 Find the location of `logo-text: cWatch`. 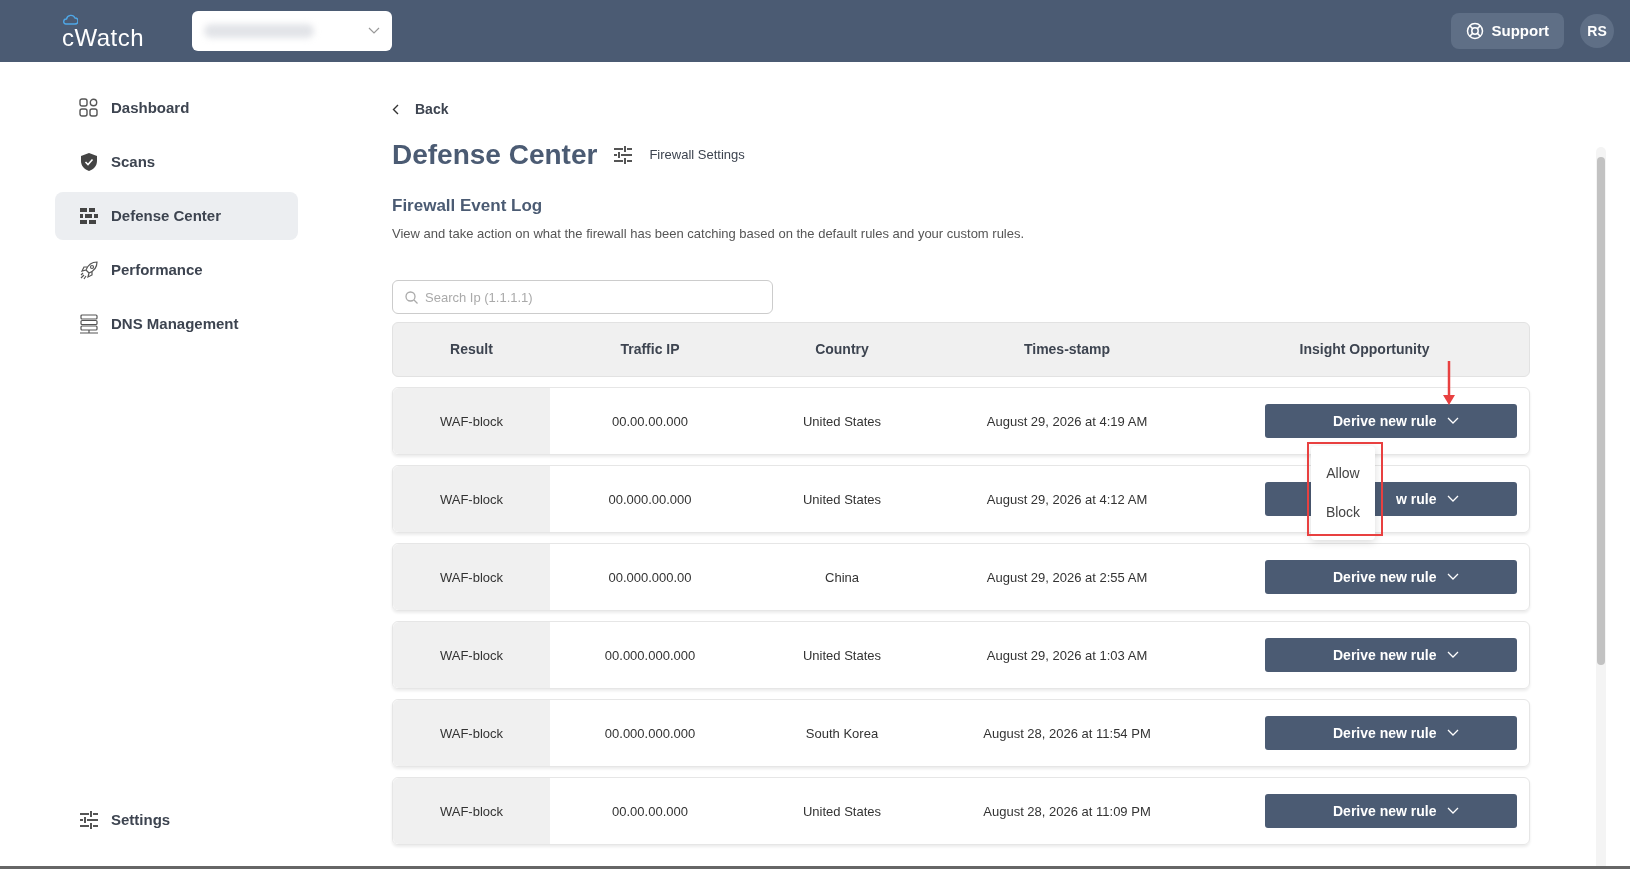

logo-text: cWatch is located at coordinates (103, 37).